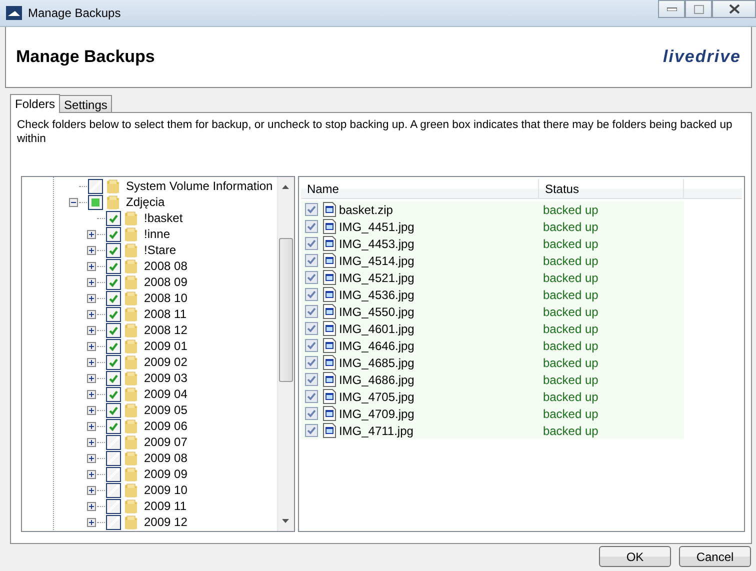 The image size is (756, 571). Describe the element at coordinates (165, 506) in the screenshot. I see `folder-label: 2009 11` at that location.